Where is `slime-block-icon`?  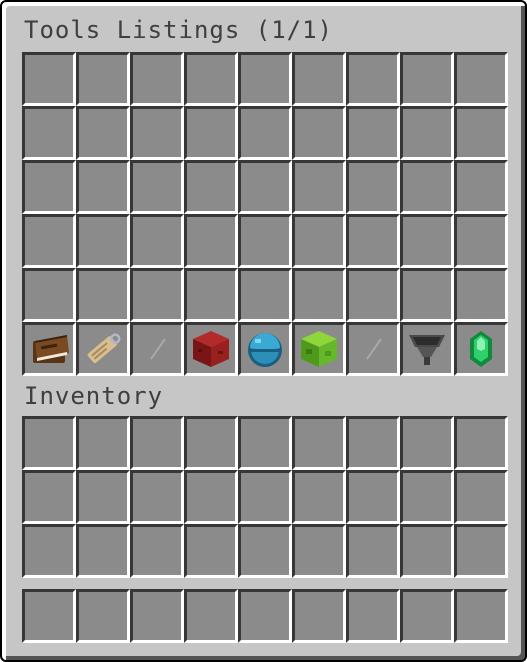
slime-block-icon is located at coordinates (319, 349).